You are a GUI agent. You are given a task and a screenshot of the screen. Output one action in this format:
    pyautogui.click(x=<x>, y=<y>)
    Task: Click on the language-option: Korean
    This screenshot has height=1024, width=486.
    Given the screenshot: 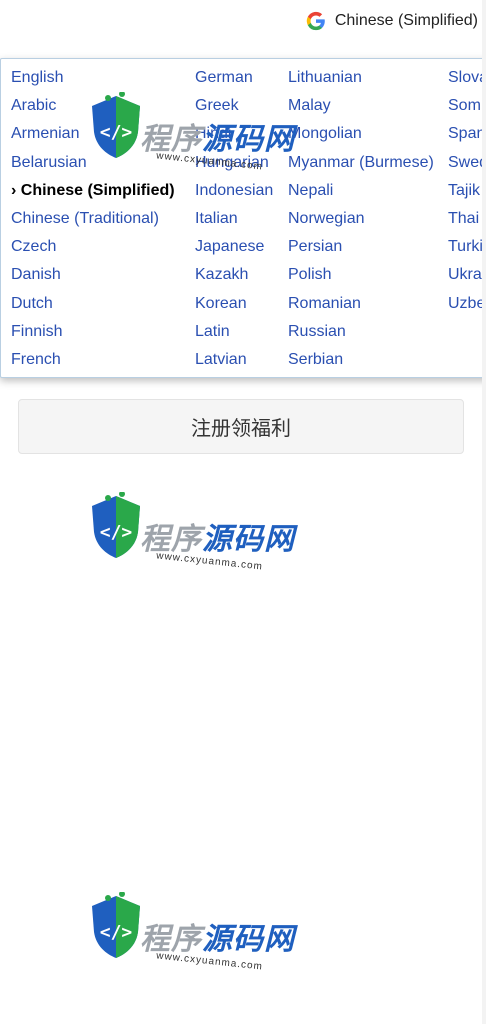 What is the action you would take?
    pyautogui.click(x=234, y=307)
    